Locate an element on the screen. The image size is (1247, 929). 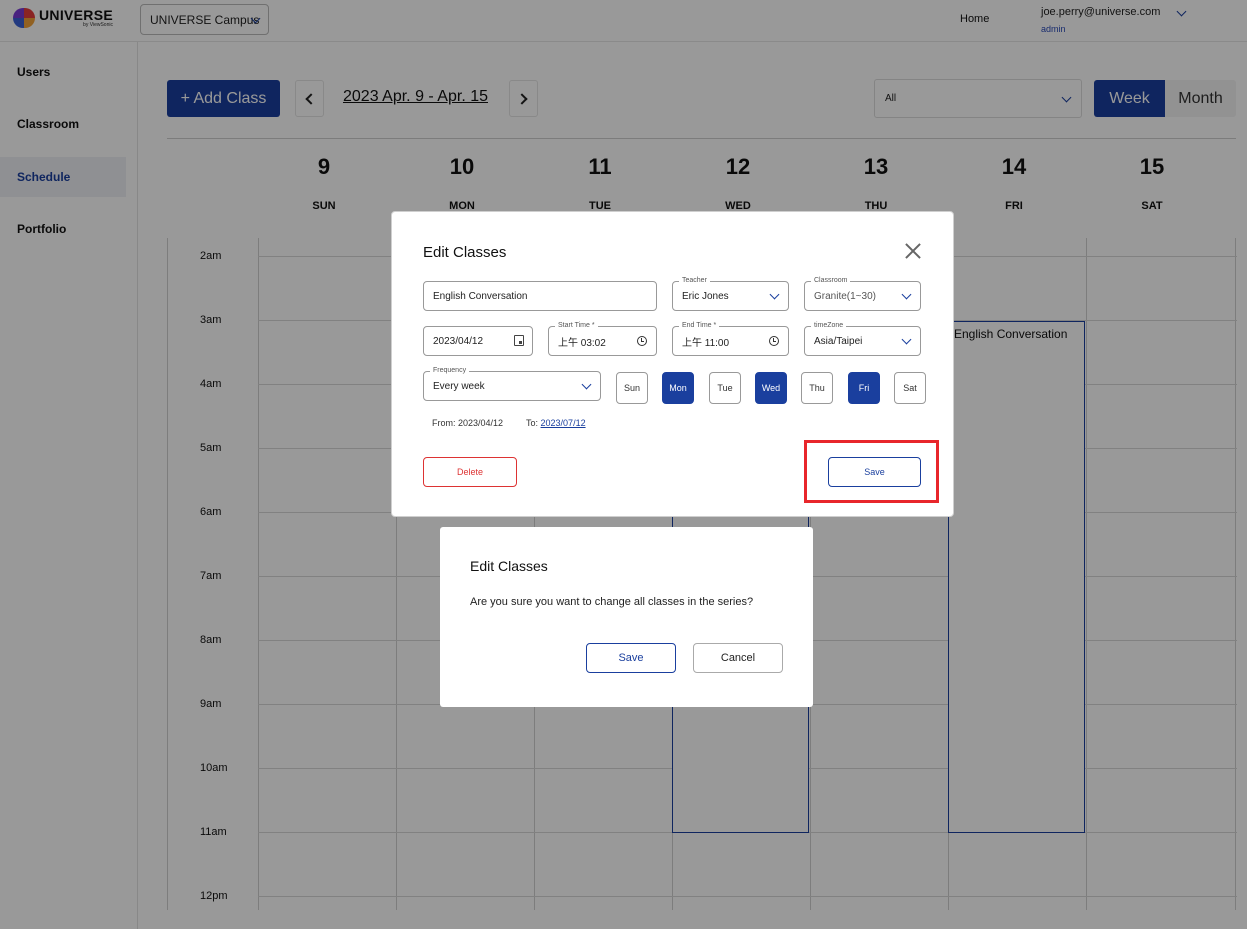
frequency-label: Frequency is located at coordinates (450, 371).